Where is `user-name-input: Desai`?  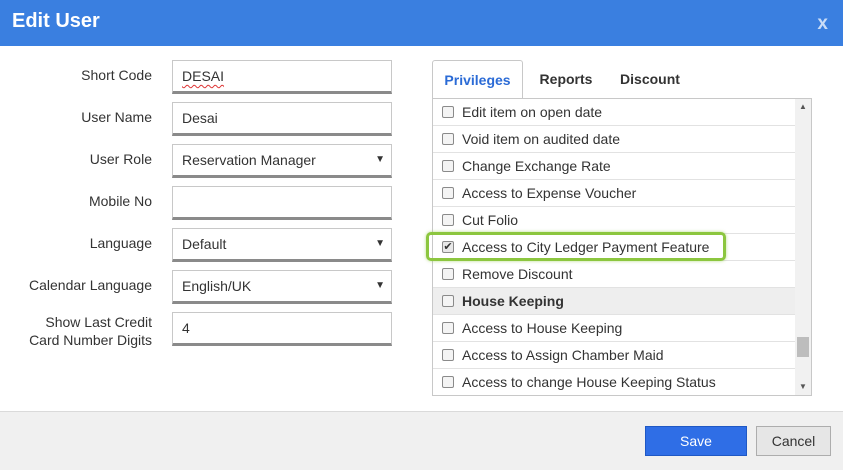
user-name-input: Desai is located at coordinates (282, 119).